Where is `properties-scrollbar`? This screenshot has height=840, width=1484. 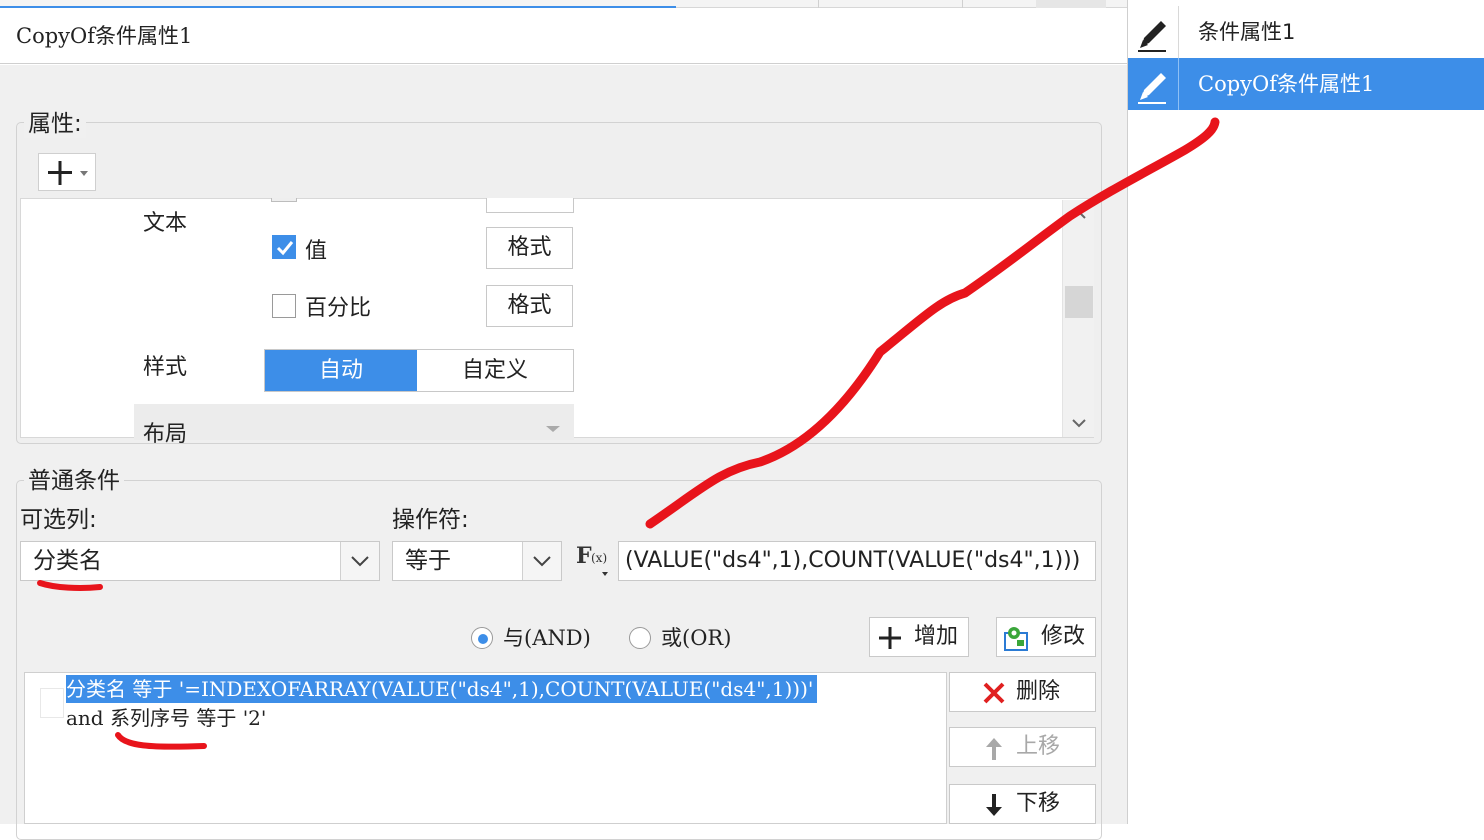 properties-scrollbar is located at coordinates (1078, 318).